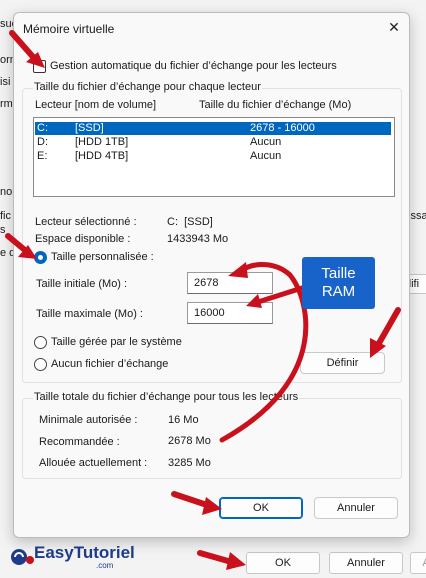  Describe the element at coordinates (214, 557) in the screenshot. I see `arrow-to-bg-ok` at that location.